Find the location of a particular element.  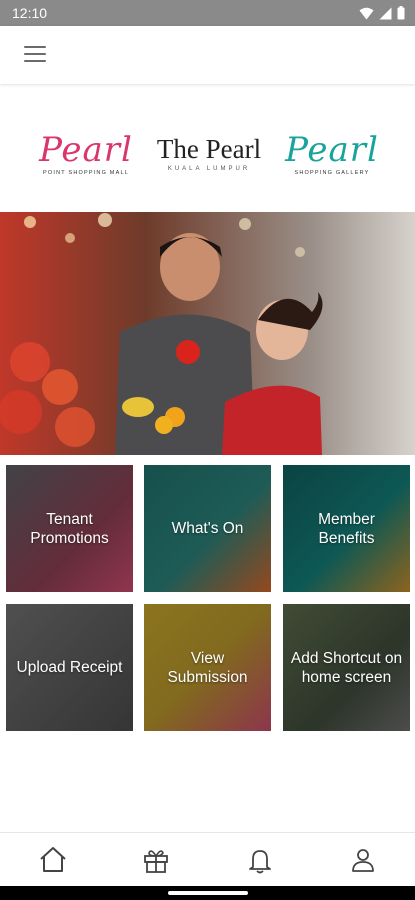

tile-view-submission: View Submission is located at coordinates (207, 667).